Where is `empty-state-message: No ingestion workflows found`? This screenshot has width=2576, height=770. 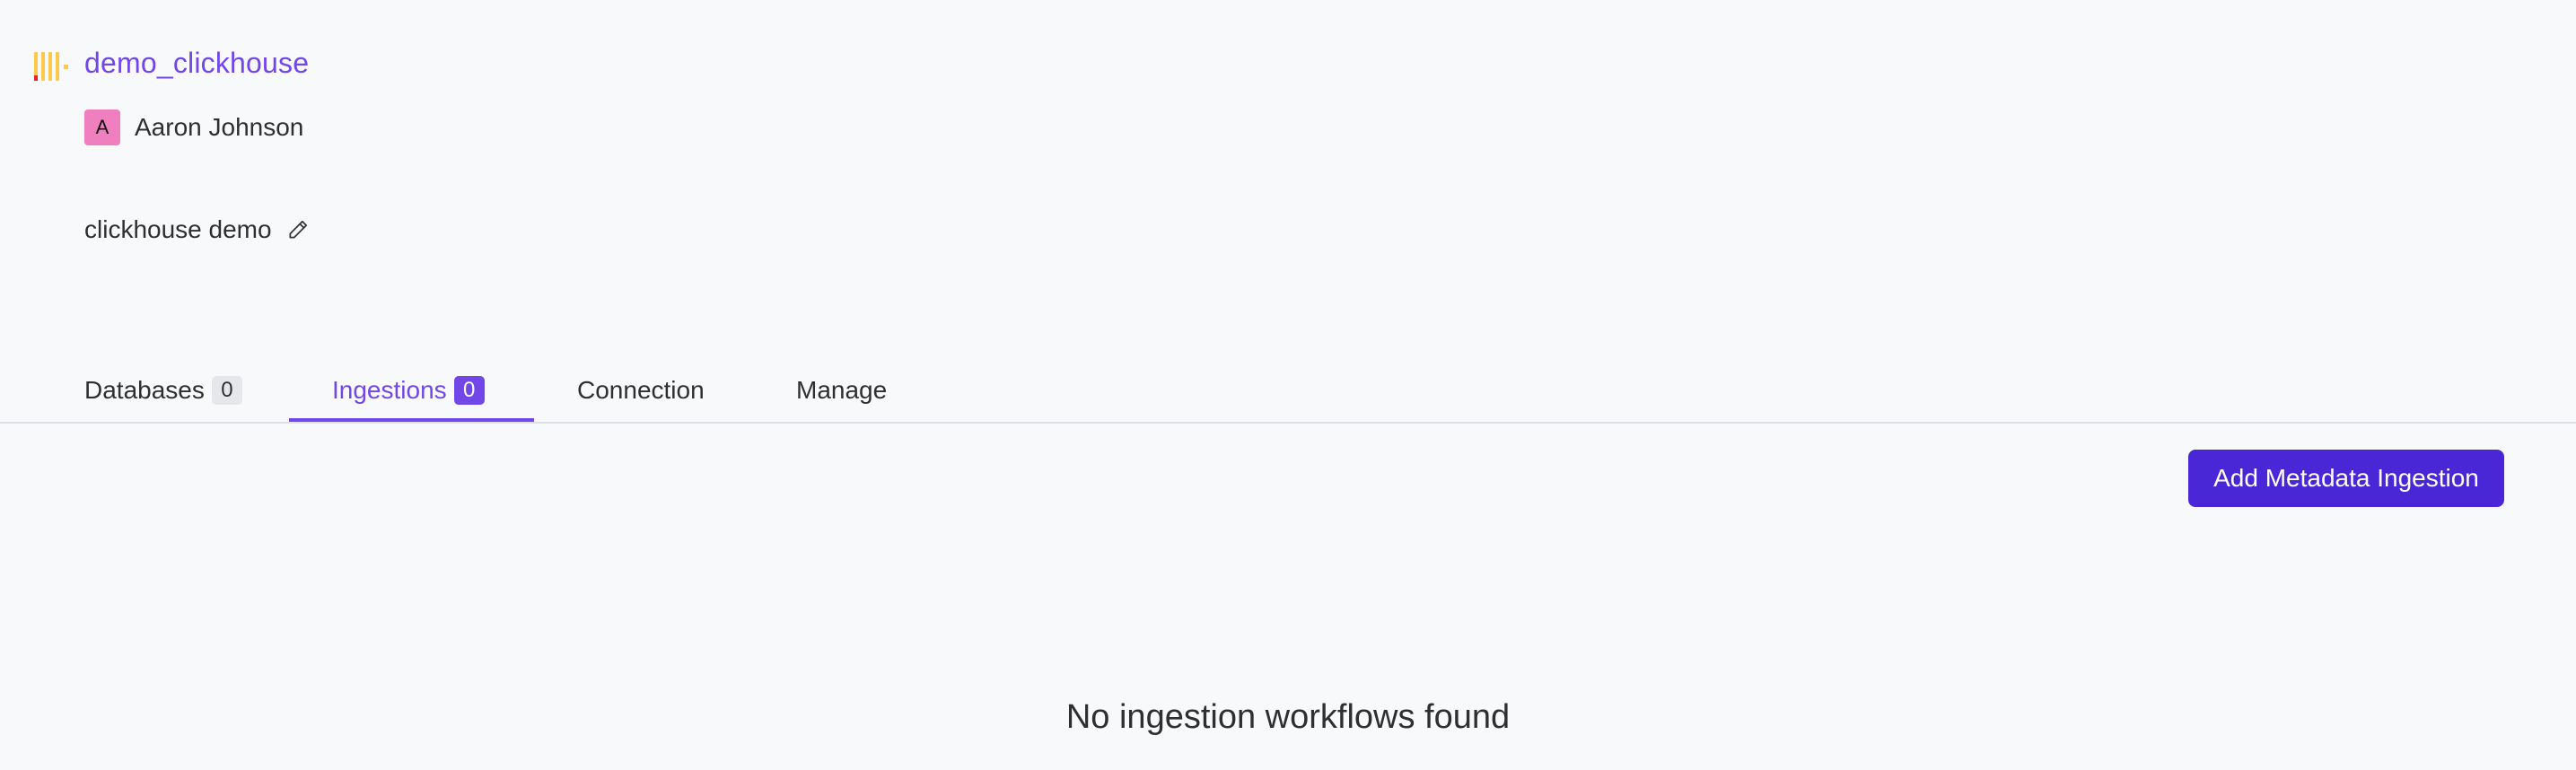 empty-state-message: No ingestion workflows found is located at coordinates (1288, 717).